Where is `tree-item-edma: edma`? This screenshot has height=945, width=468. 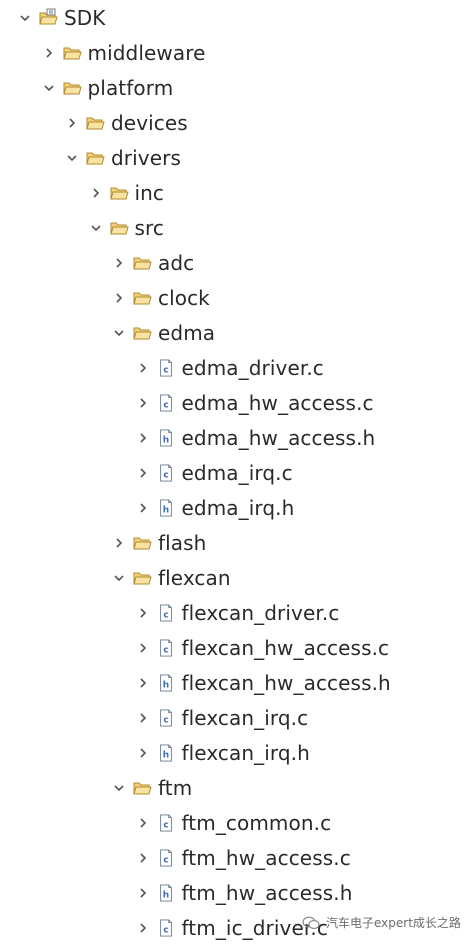
tree-item-edma: edma is located at coordinates (234, 332).